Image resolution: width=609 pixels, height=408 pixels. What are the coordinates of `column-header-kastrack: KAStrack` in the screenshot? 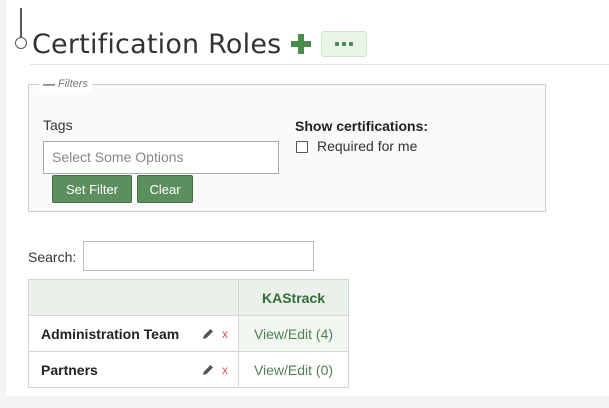 It's located at (293, 297).